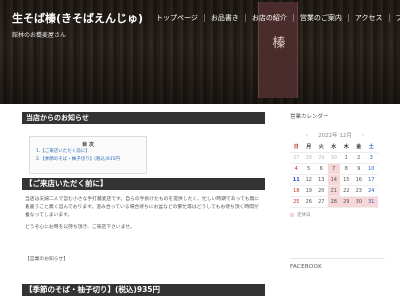  I want to click on toc-heading: 目 次, so click(88, 145).